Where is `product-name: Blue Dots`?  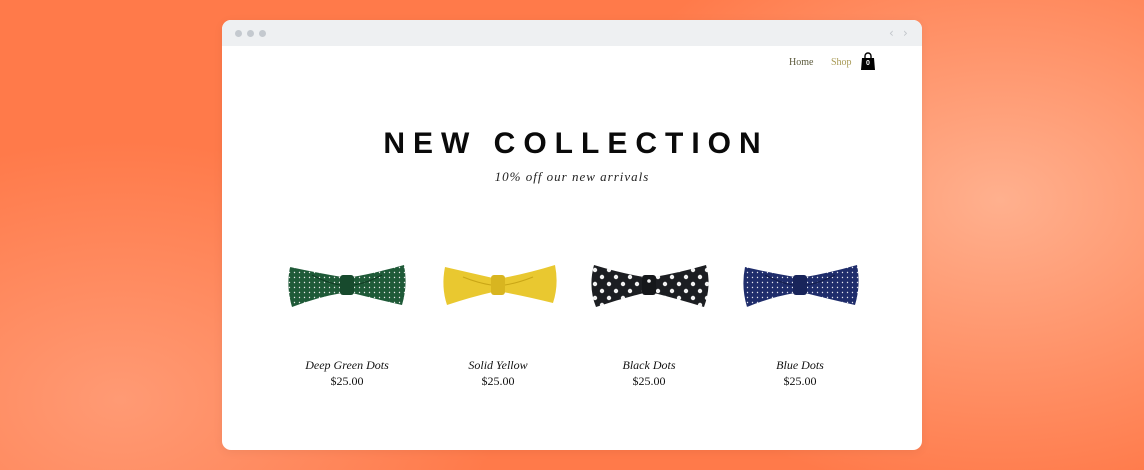 product-name: Blue Dots is located at coordinates (800, 365).